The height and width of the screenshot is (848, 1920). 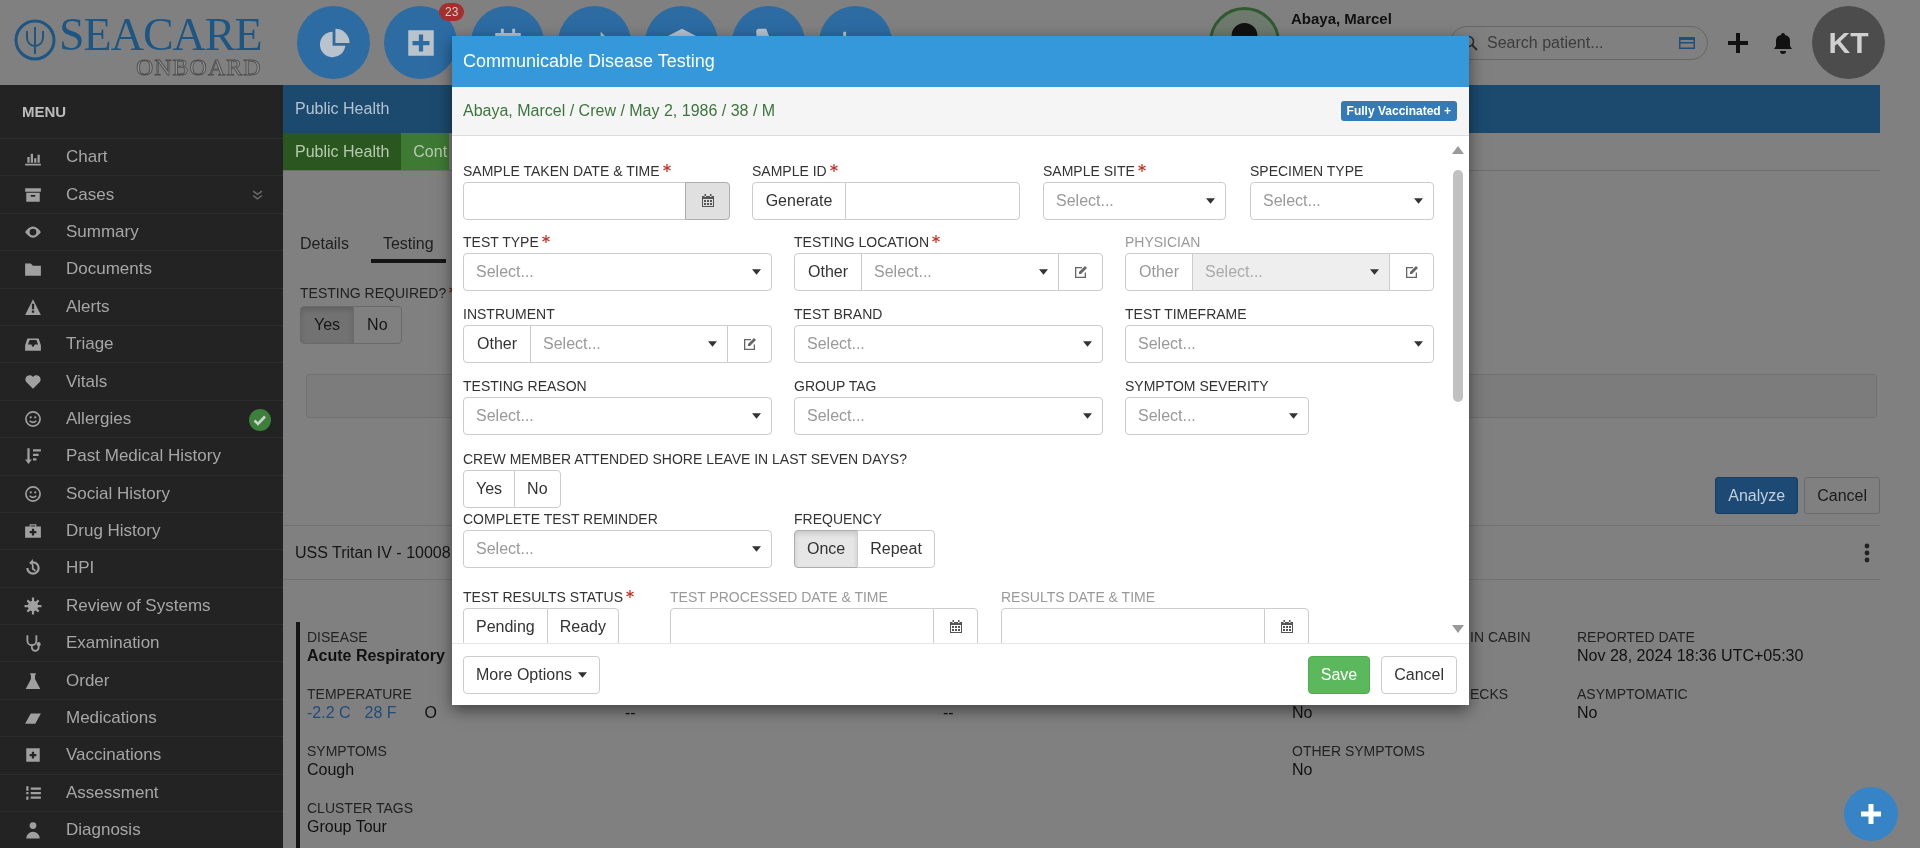 What do you see at coordinates (799, 201) in the screenshot?
I see `generate-button: Generate` at bounding box center [799, 201].